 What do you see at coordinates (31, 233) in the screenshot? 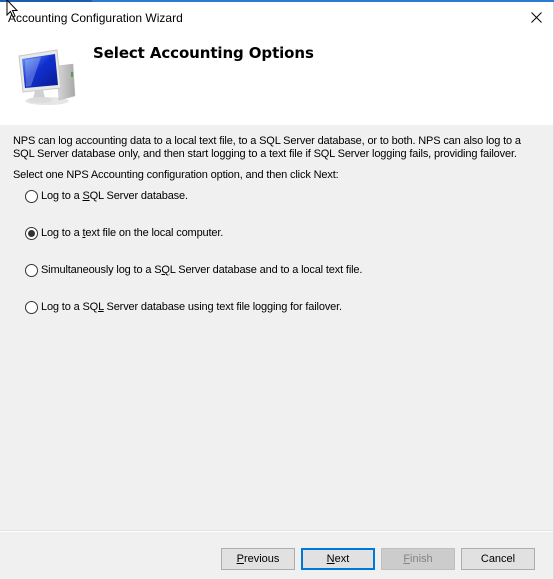
I see `radio-button-checked` at bounding box center [31, 233].